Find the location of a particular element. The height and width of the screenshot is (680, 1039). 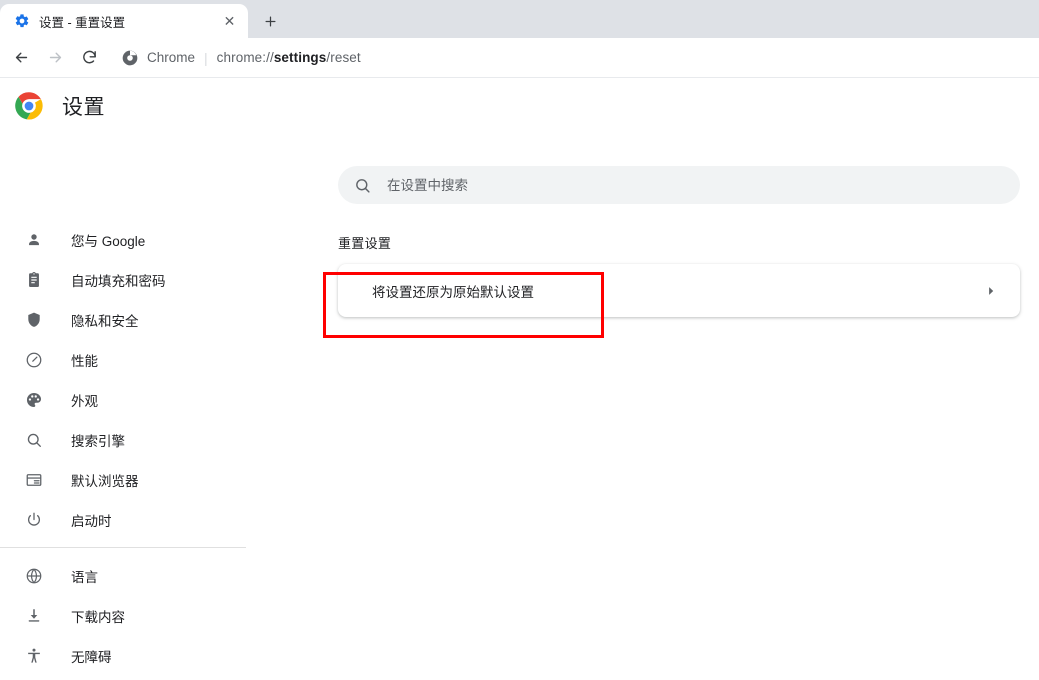

browser-window-icon is located at coordinates (34, 480).